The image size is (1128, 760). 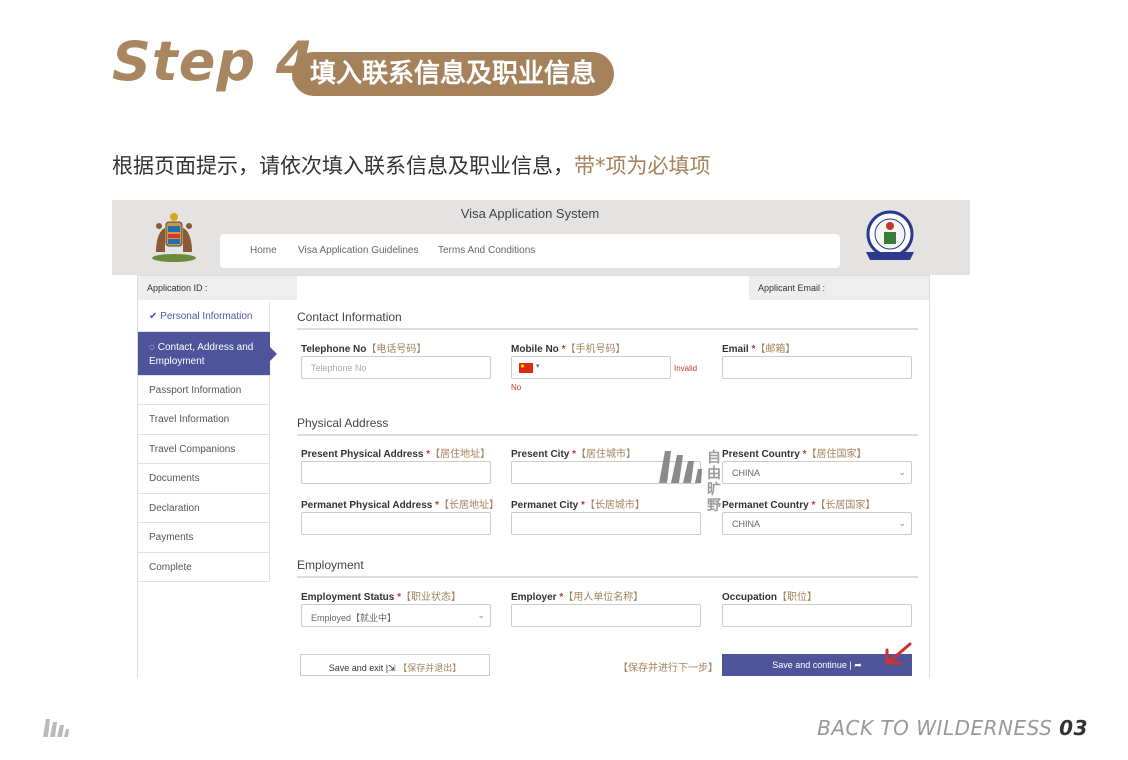 What do you see at coordinates (606, 454) in the screenshot?
I see `label-cn: 【居住城市】` at bounding box center [606, 454].